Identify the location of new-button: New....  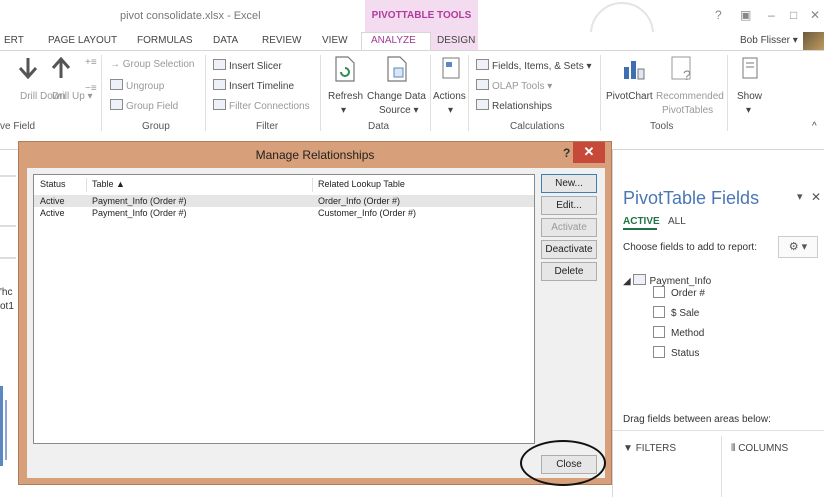
(569, 183).